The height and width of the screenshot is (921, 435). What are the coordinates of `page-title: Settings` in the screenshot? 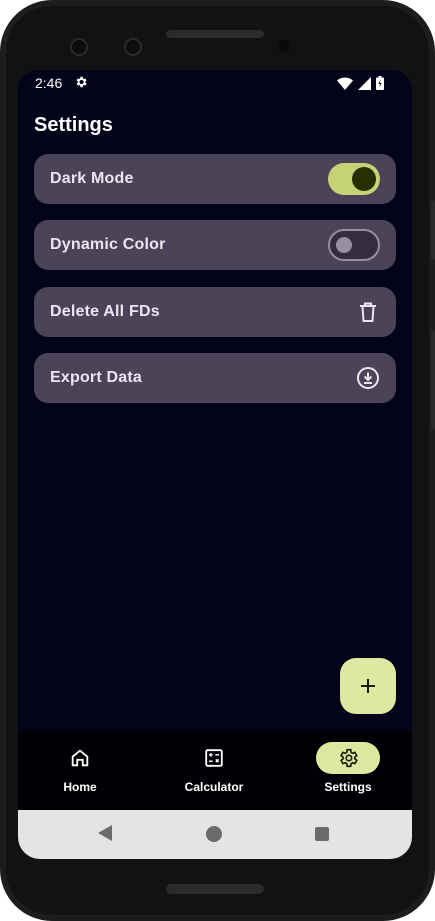 It's located at (73, 125).